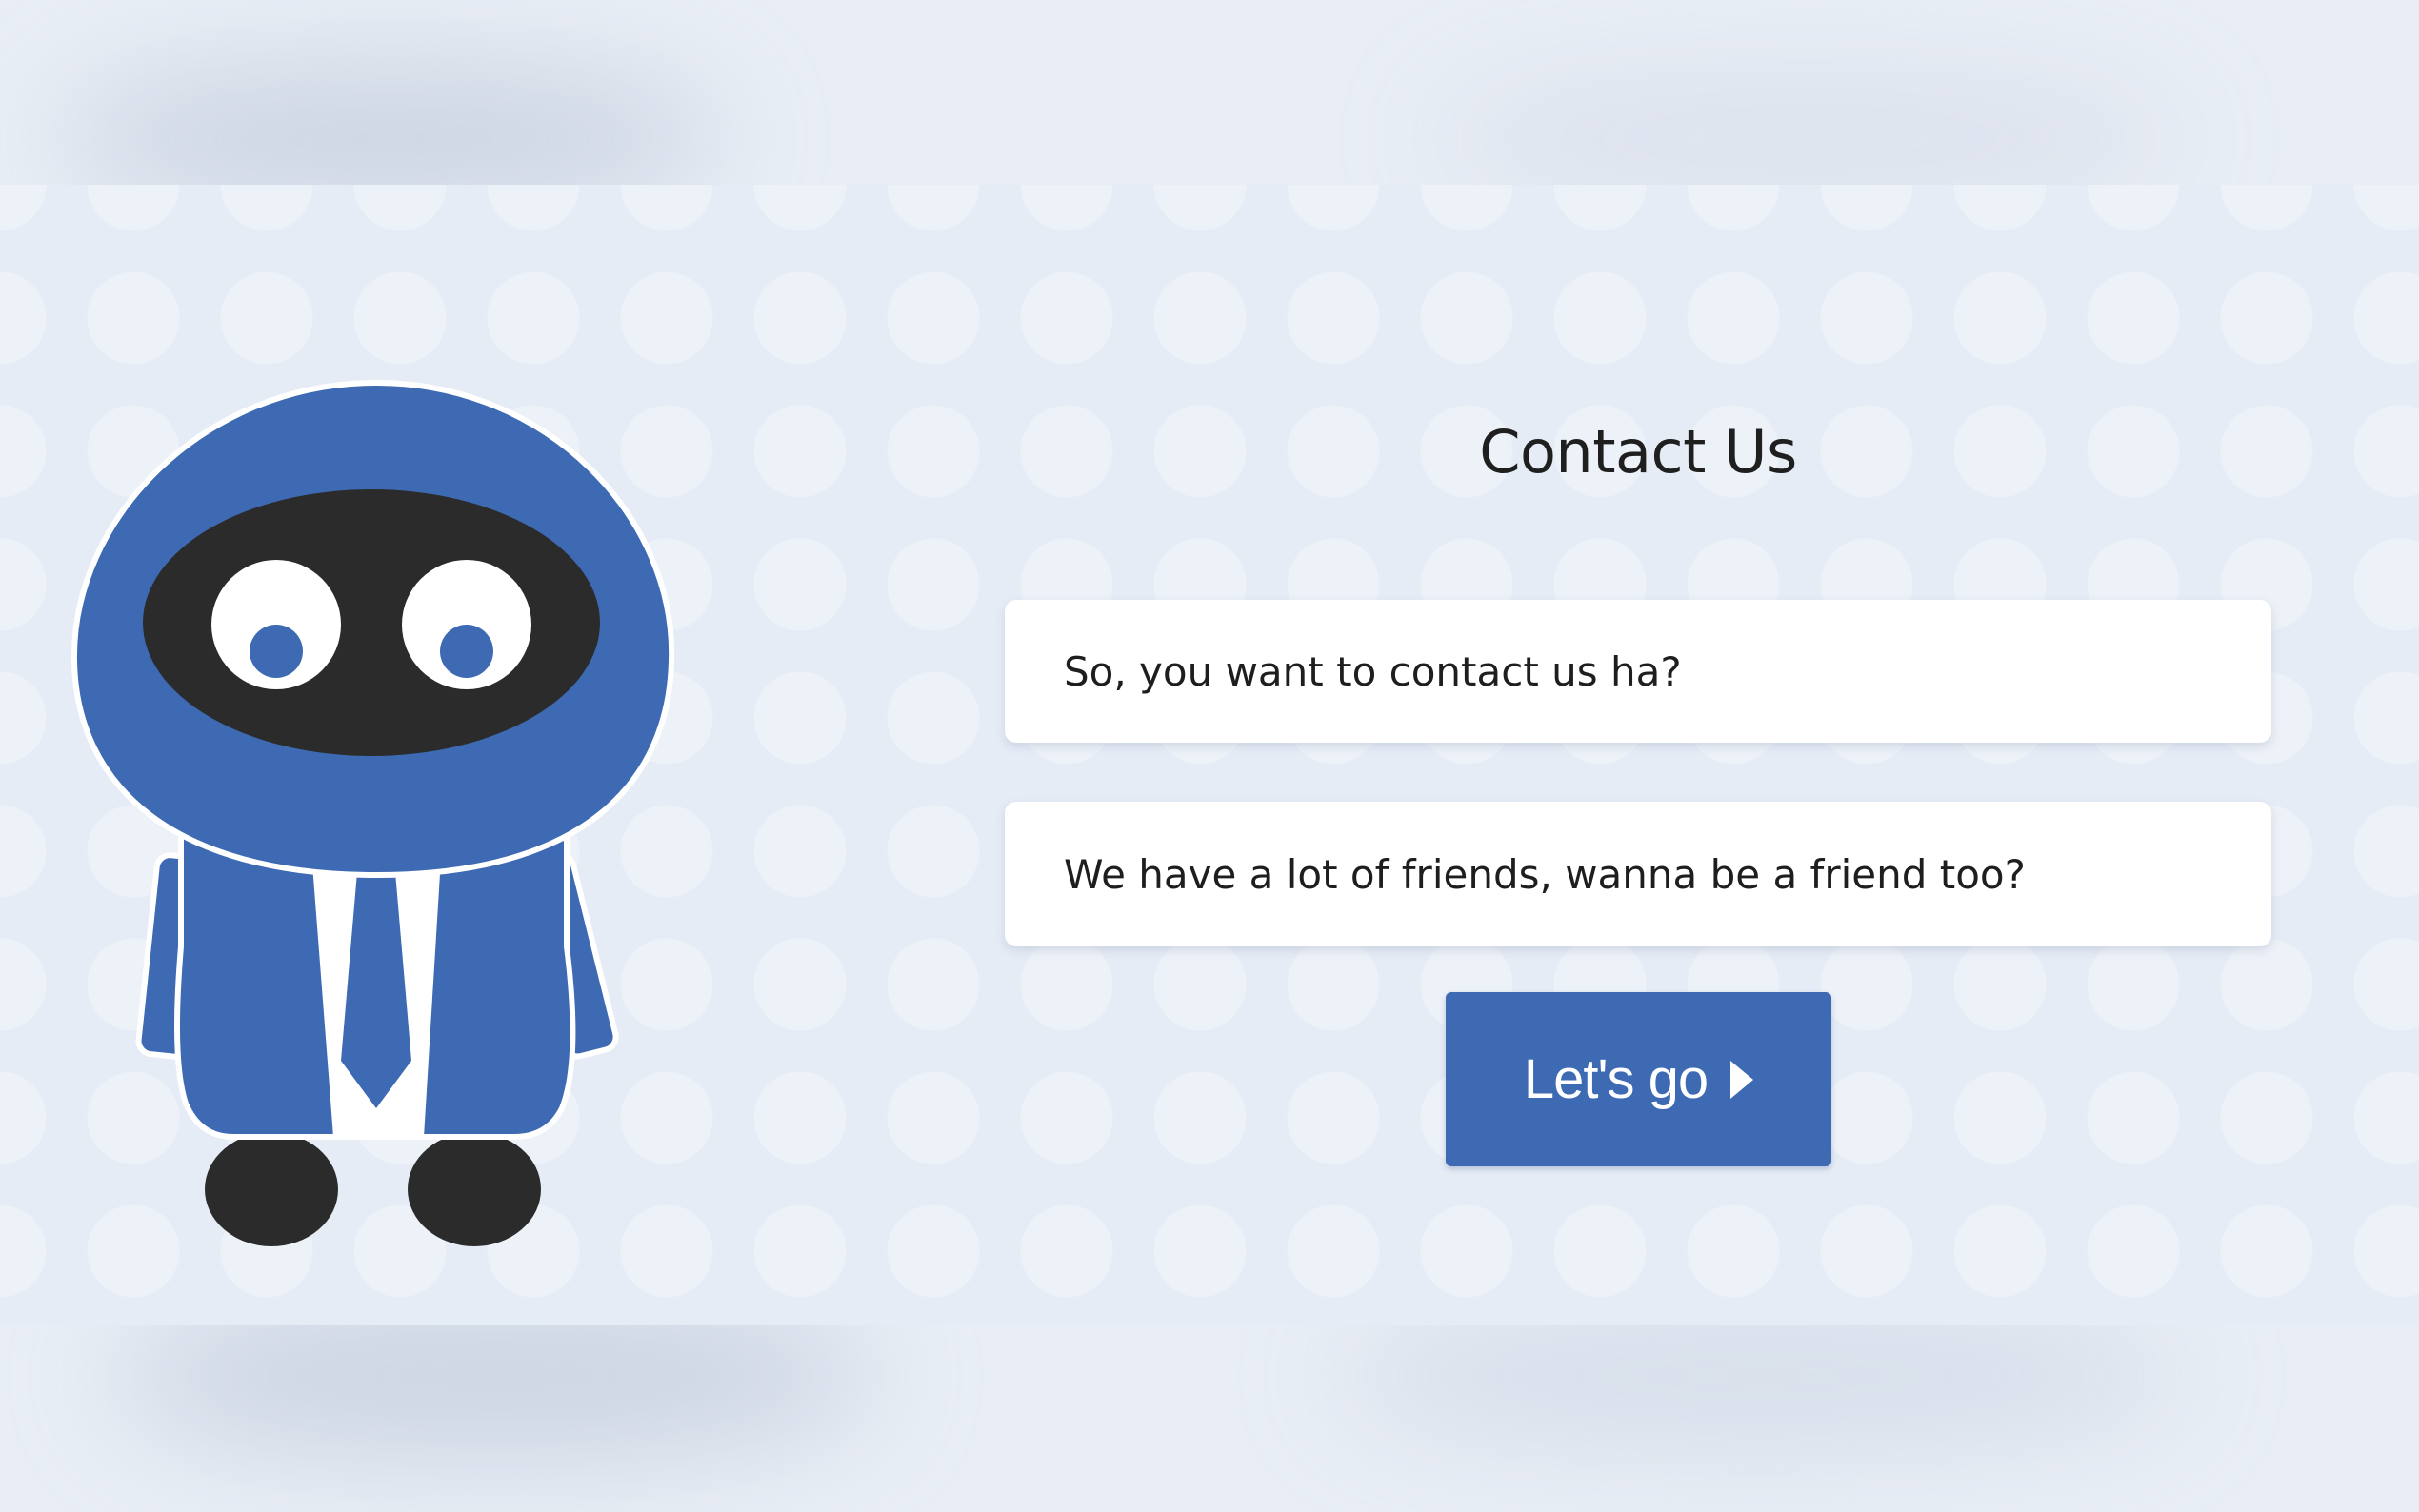 The height and width of the screenshot is (1512, 2419). I want to click on robot-mascot, so click(372, 812).